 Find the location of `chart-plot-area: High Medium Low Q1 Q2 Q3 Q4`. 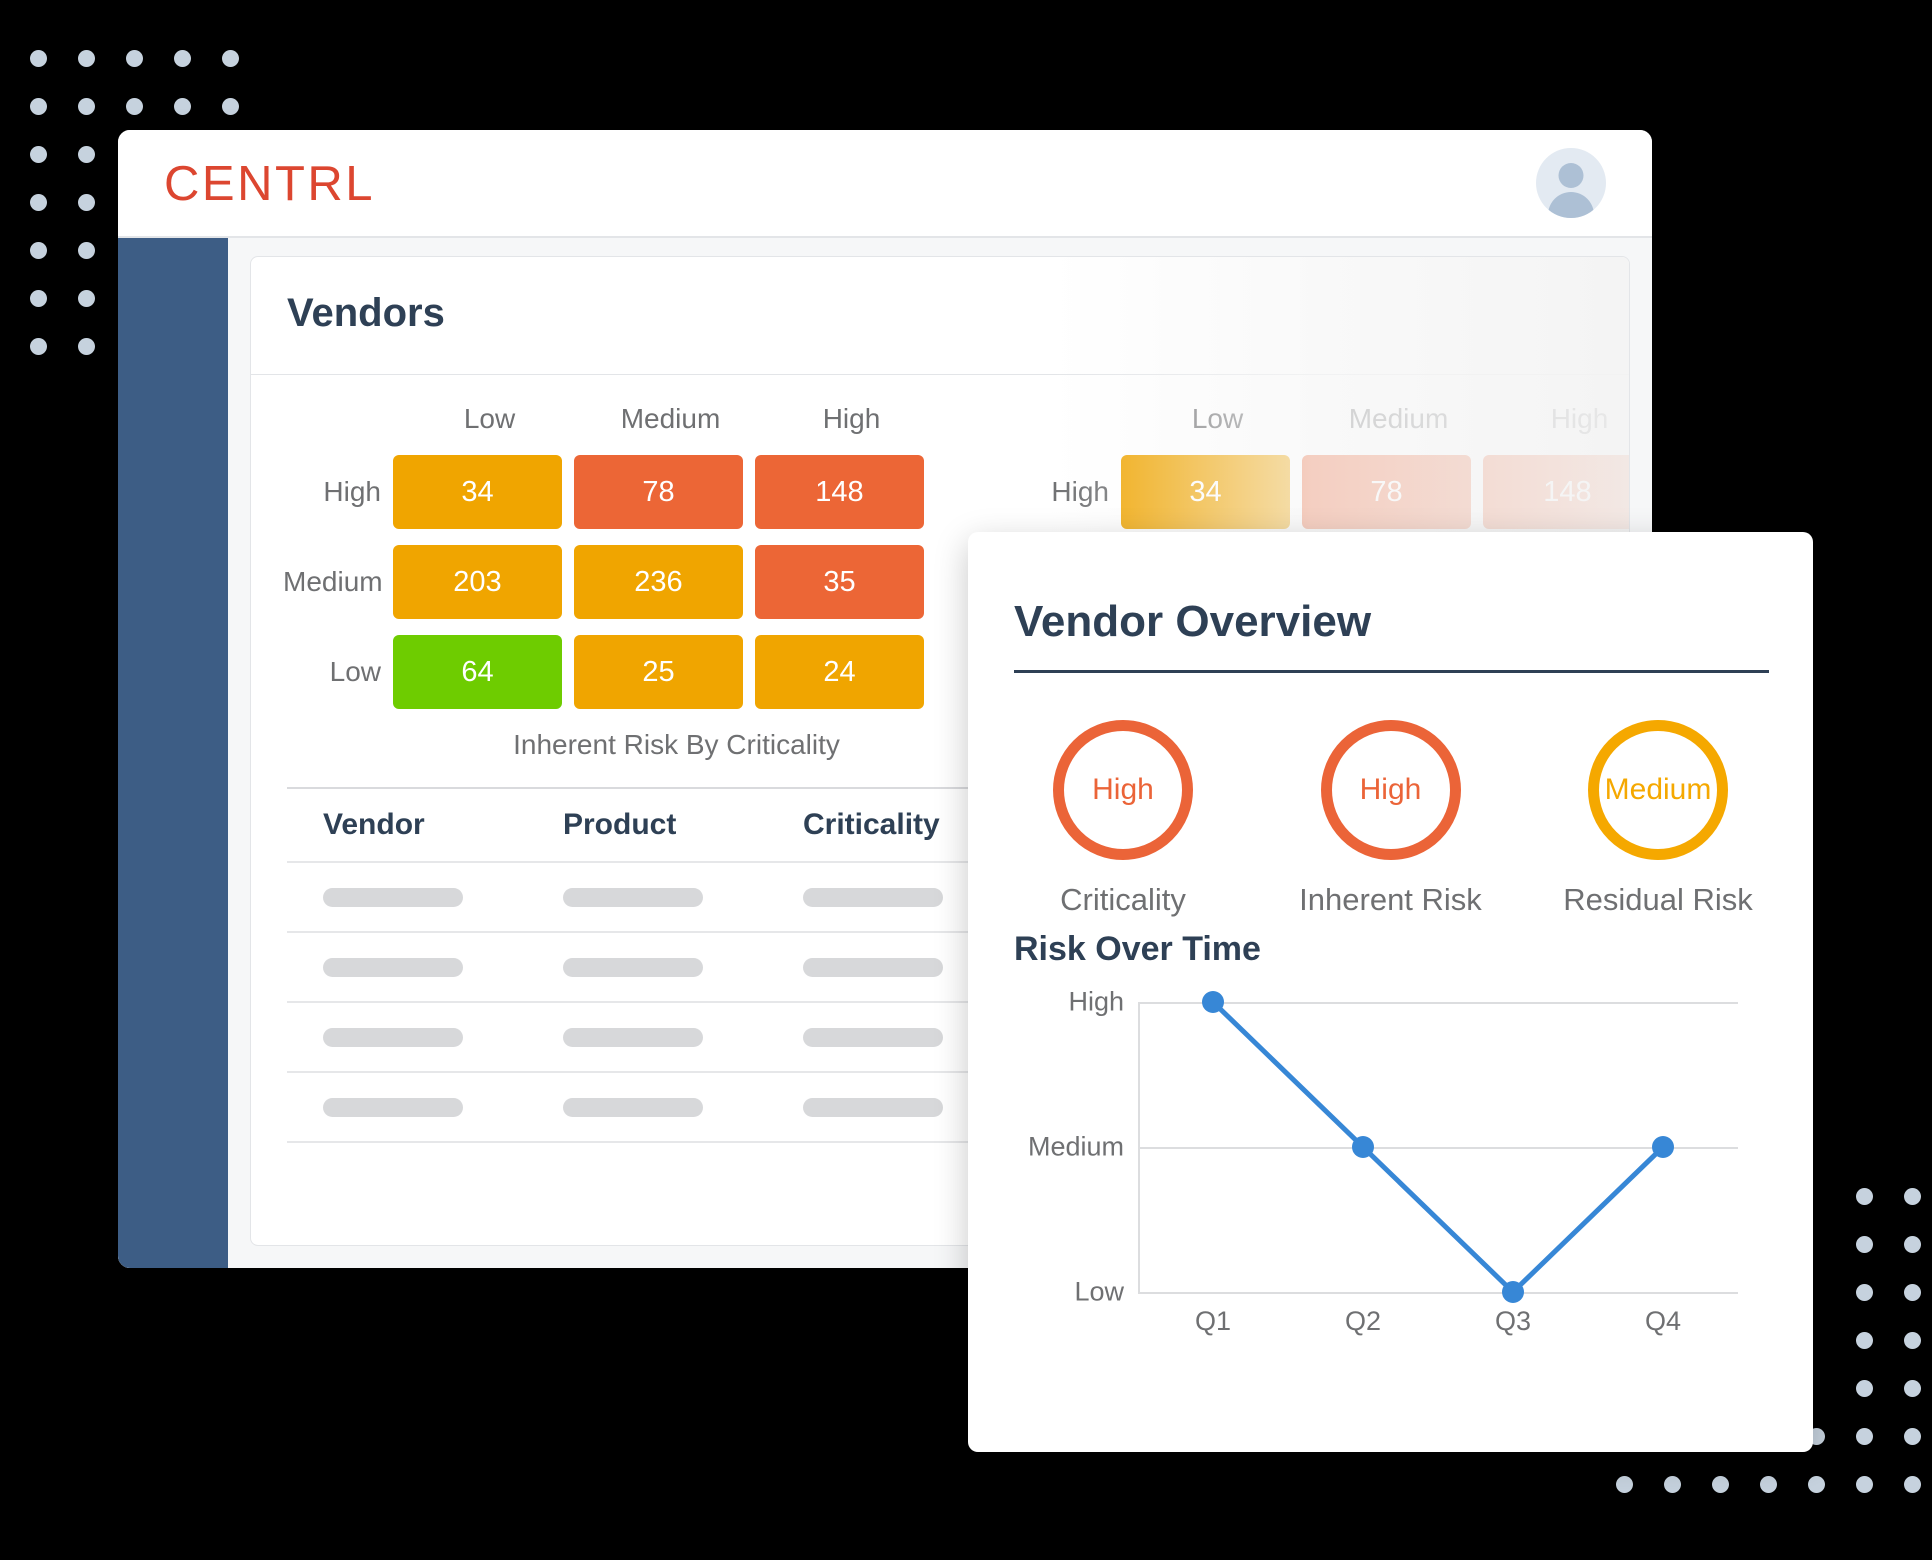

chart-plot-area: High Medium Low Q1 Q2 Q3 Q4 is located at coordinates (1383, 1161).